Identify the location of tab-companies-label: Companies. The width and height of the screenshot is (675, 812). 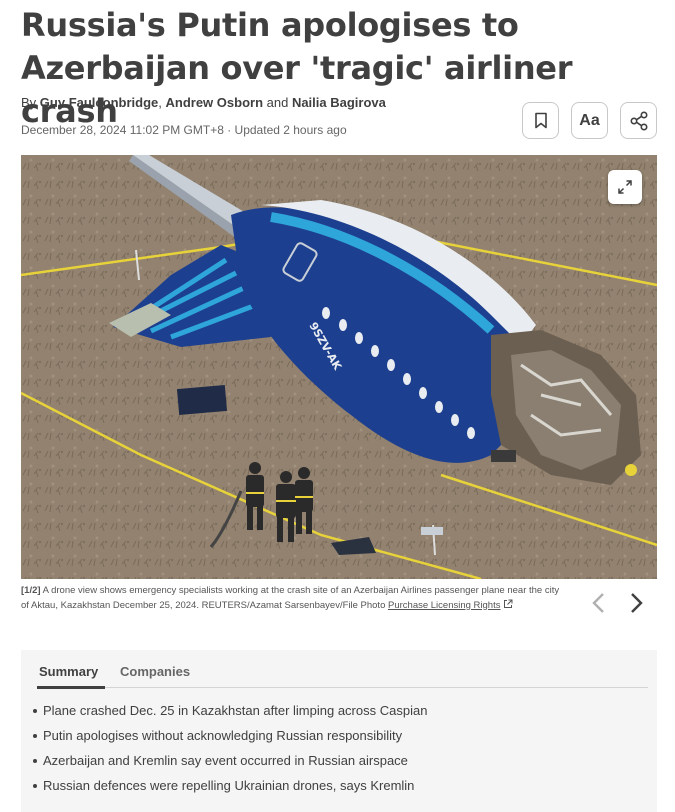
(155, 671).